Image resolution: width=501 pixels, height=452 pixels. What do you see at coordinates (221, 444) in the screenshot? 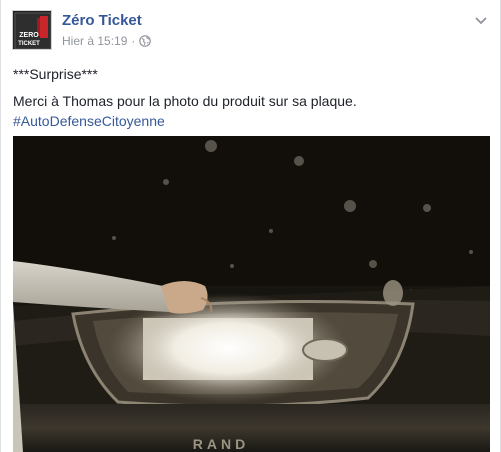
I see `svg-text: RAND` at bounding box center [221, 444].